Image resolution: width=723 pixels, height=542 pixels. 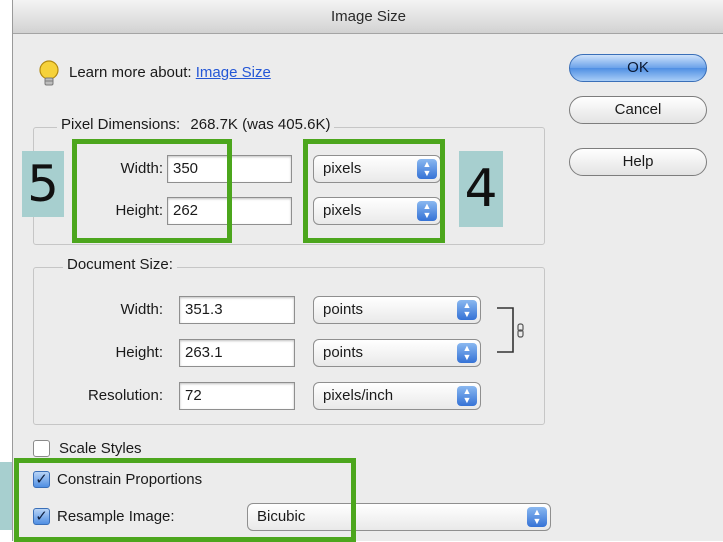 I want to click on annotation-marker-5: 5, so click(x=43, y=184).